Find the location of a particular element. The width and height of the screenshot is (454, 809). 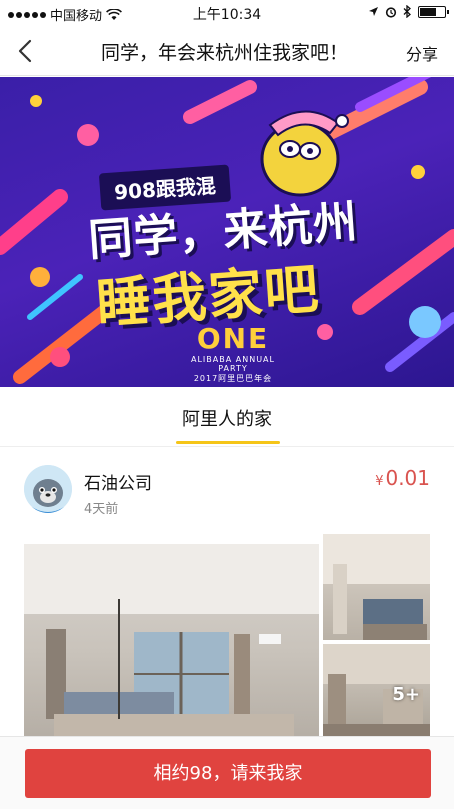

section-tab: 阿里人的家 is located at coordinates (227, 417).